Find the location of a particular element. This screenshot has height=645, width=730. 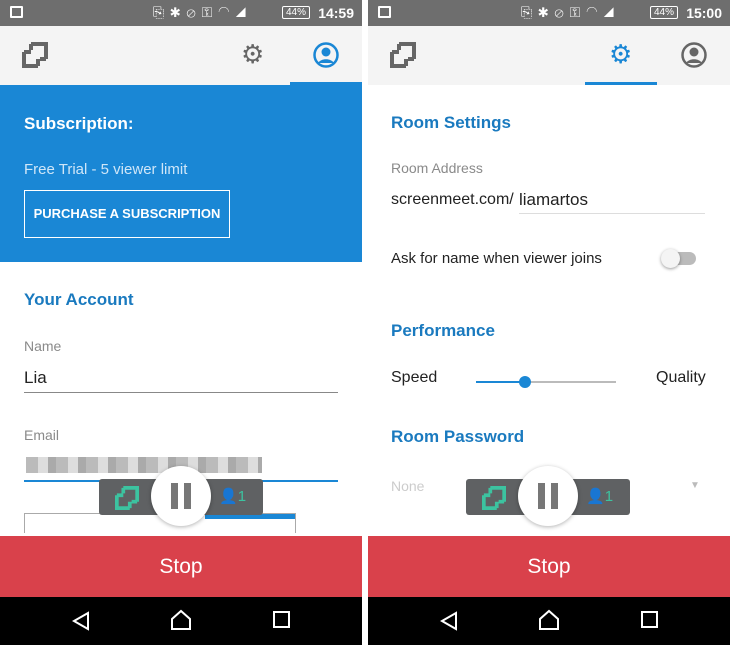

performance-title: Performance is located at coordinates (443, 330).